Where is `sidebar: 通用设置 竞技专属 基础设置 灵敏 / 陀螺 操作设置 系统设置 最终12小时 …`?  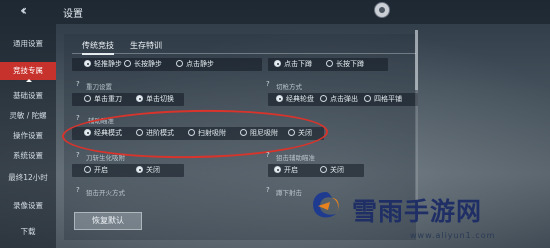
sidebar: 通用设置 竞技专属 基础设置 灵敏 / 陀螺 操作设置 系统设置 最终12小时 … is located at coordinates (28, 136).